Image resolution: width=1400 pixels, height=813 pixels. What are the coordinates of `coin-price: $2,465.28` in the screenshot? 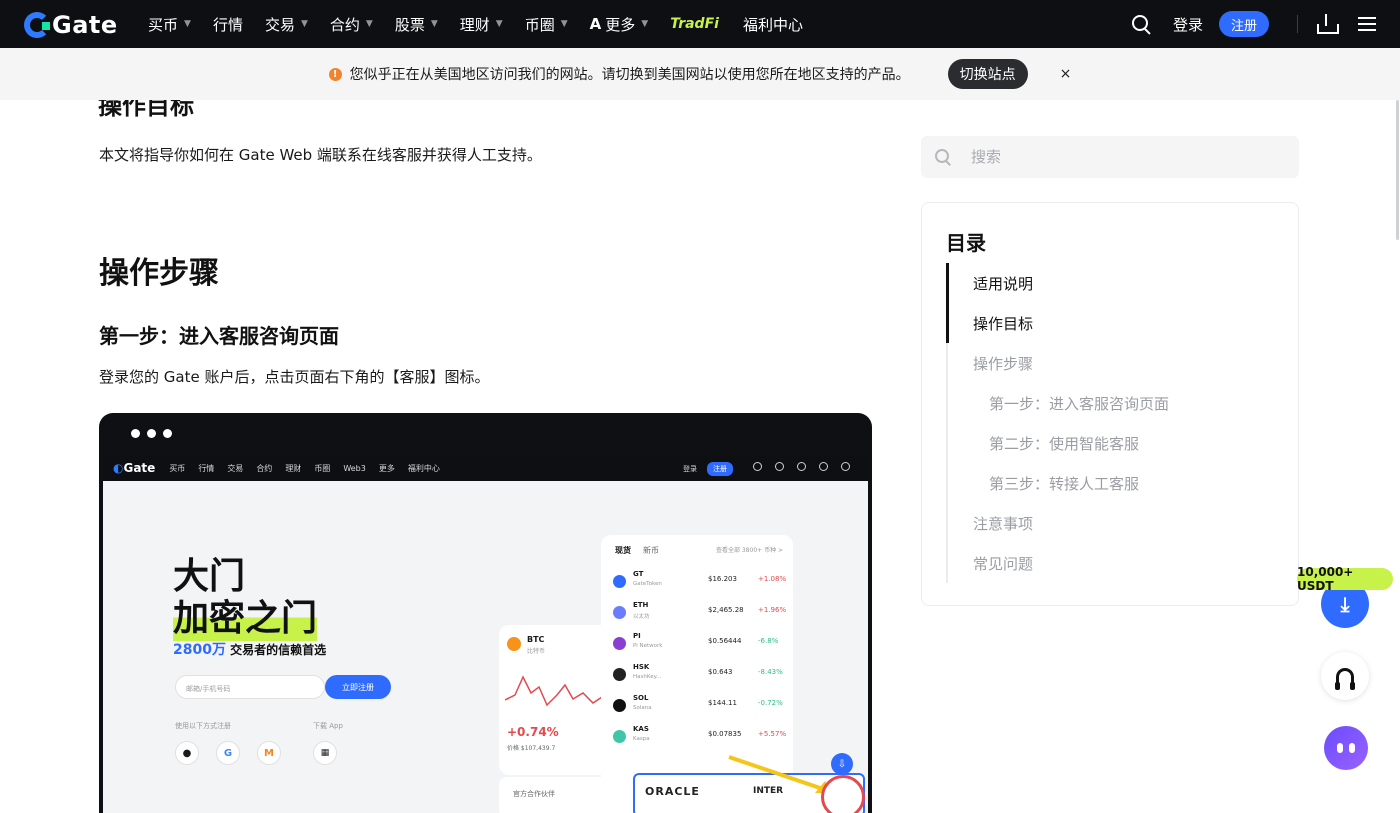 It's located at (726, 610).